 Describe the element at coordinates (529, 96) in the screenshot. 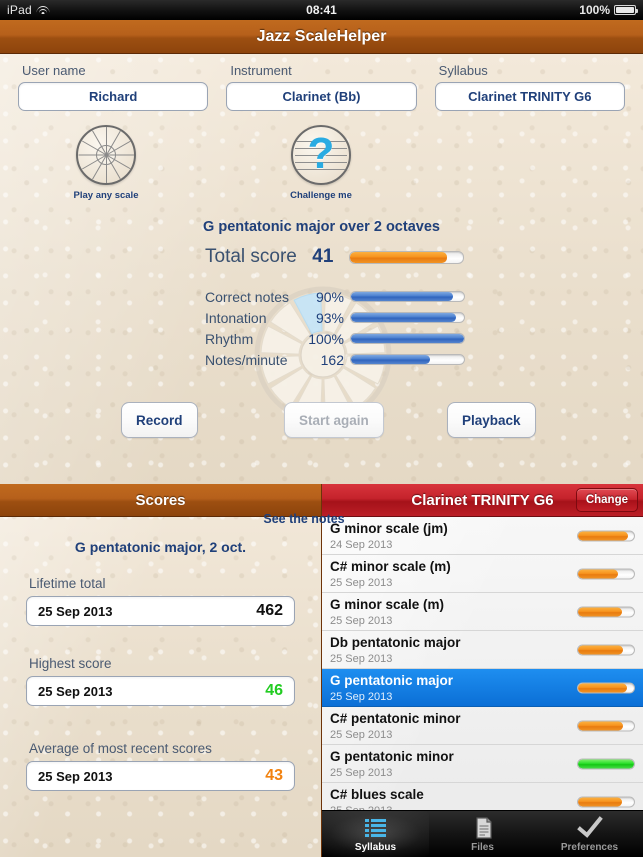

I see `syllabus-input: Clarinet TRINITY G6` at that location.